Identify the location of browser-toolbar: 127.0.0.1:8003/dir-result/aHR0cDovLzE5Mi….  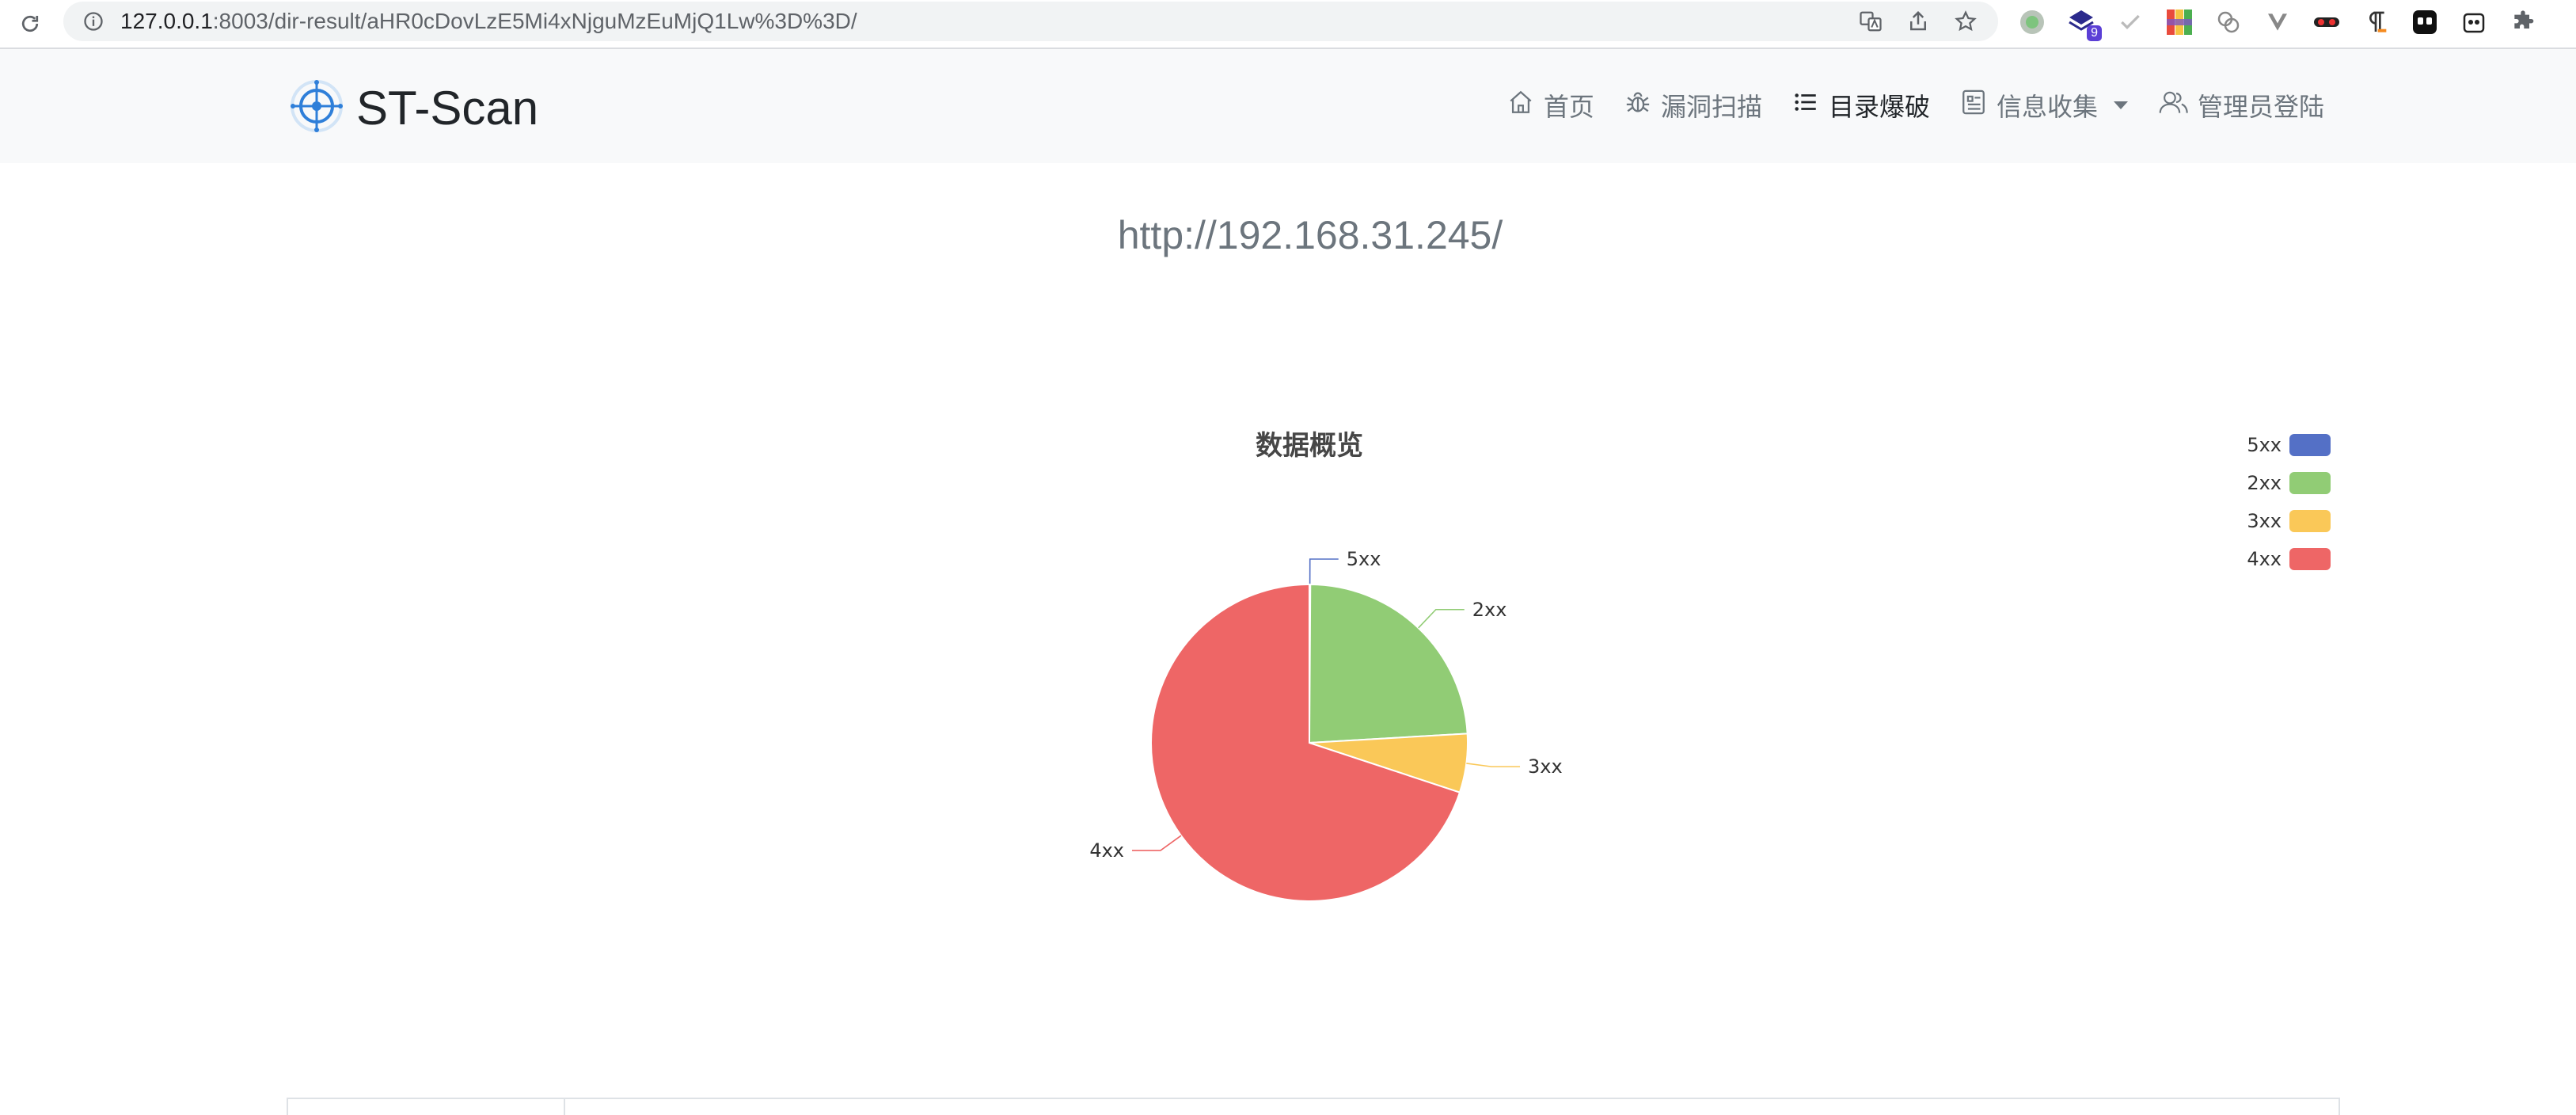
(1288, 24).